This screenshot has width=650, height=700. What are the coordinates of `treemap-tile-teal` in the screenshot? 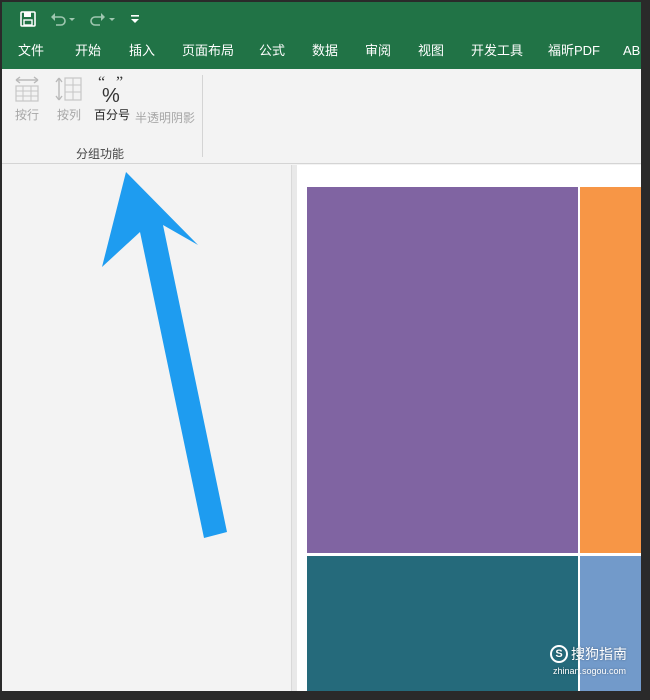 It's located at (442, 623).